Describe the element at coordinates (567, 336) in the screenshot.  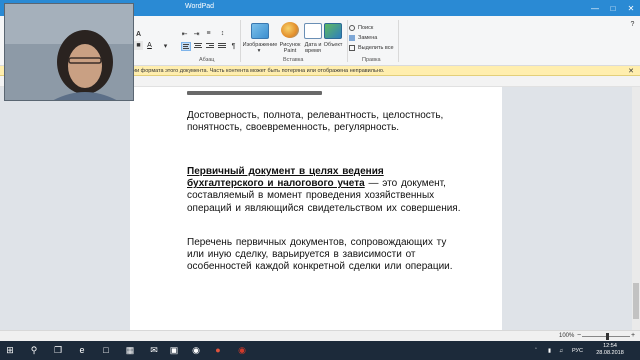
I see `zoom-level: 100%` at that location.